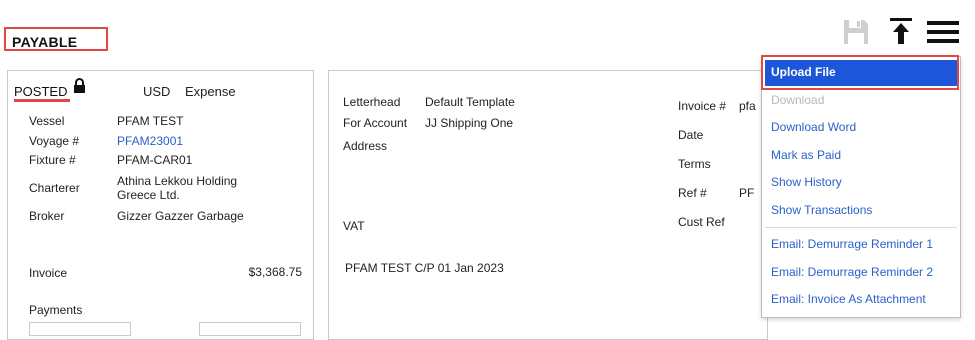 This screenshot has height=340, width=975. I want to click on payments-label: Payments, so click(56, 310).